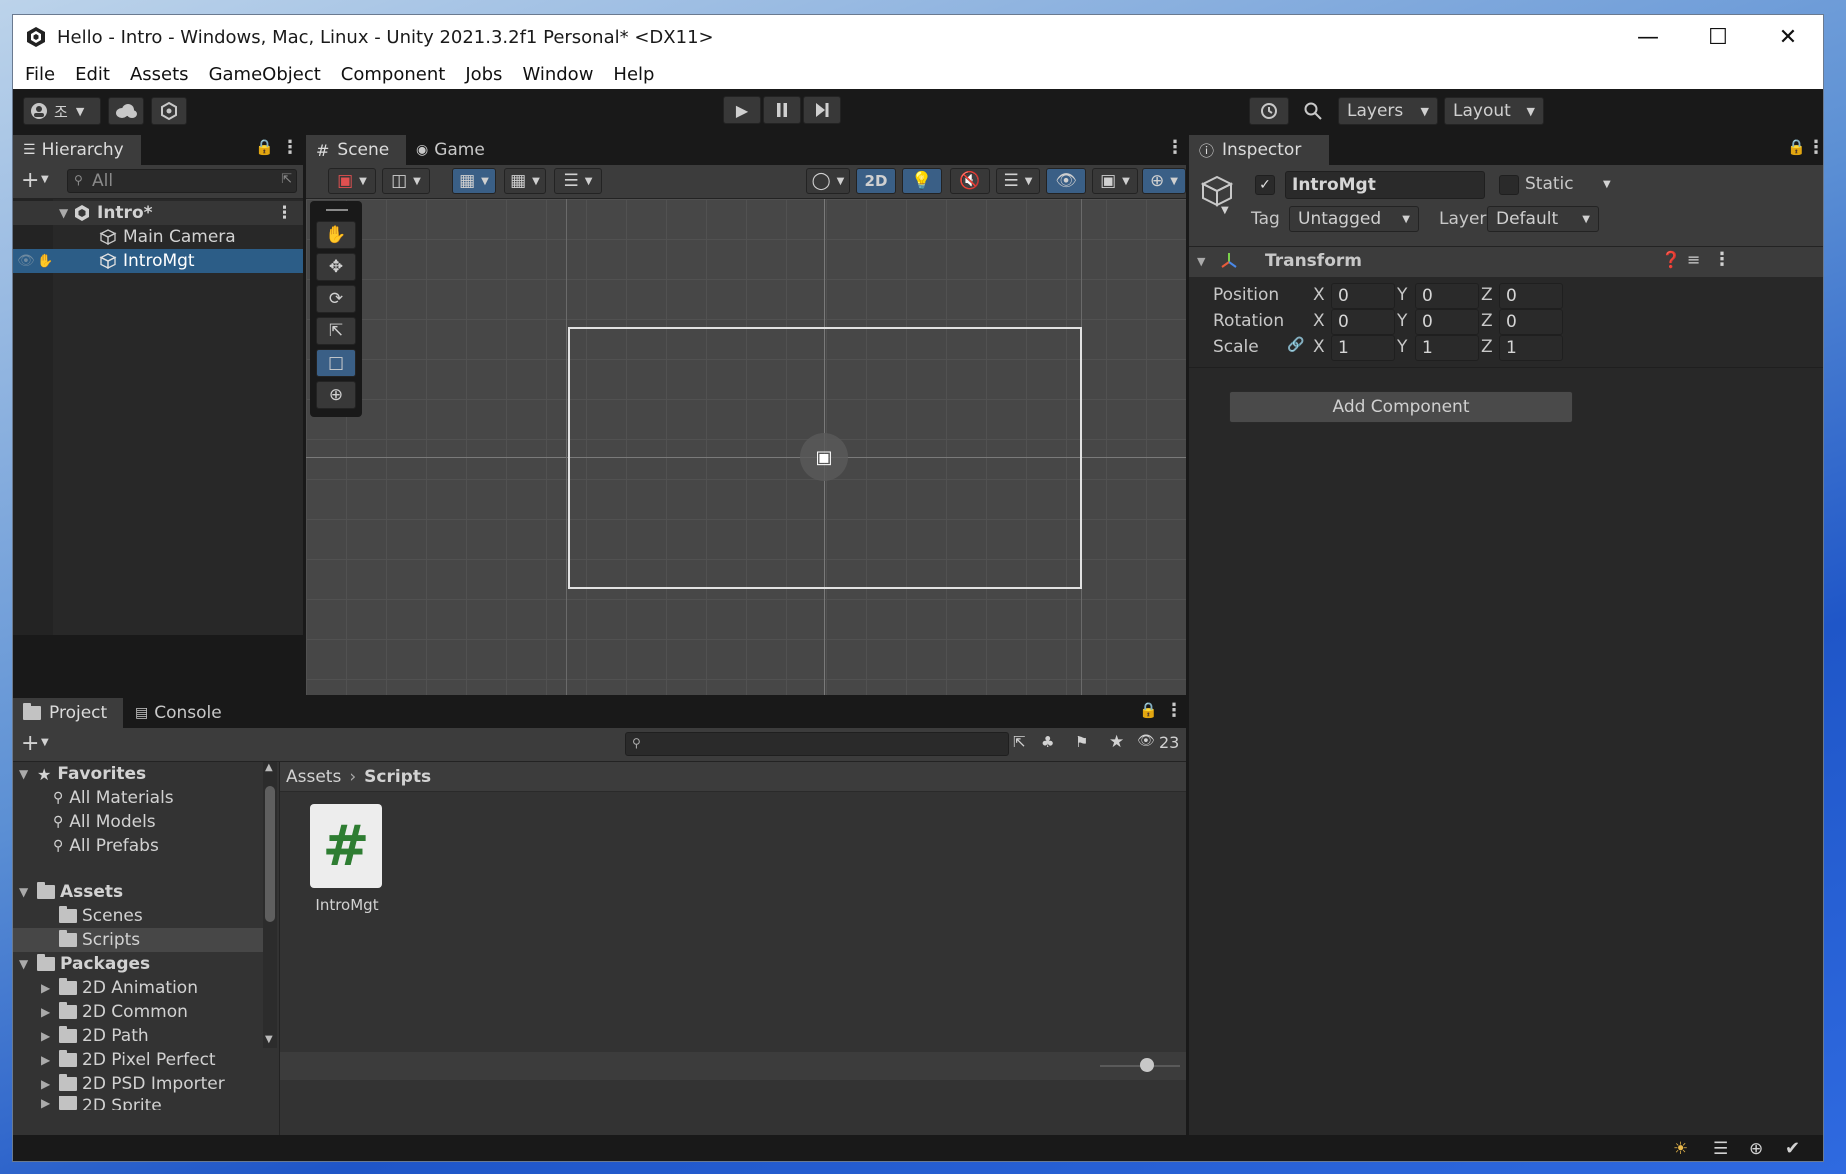 The width and height of the screenshot is (1846, 1174). I want to click on hierarchy-item-main-camera: Main Camera, so click(158, 237).